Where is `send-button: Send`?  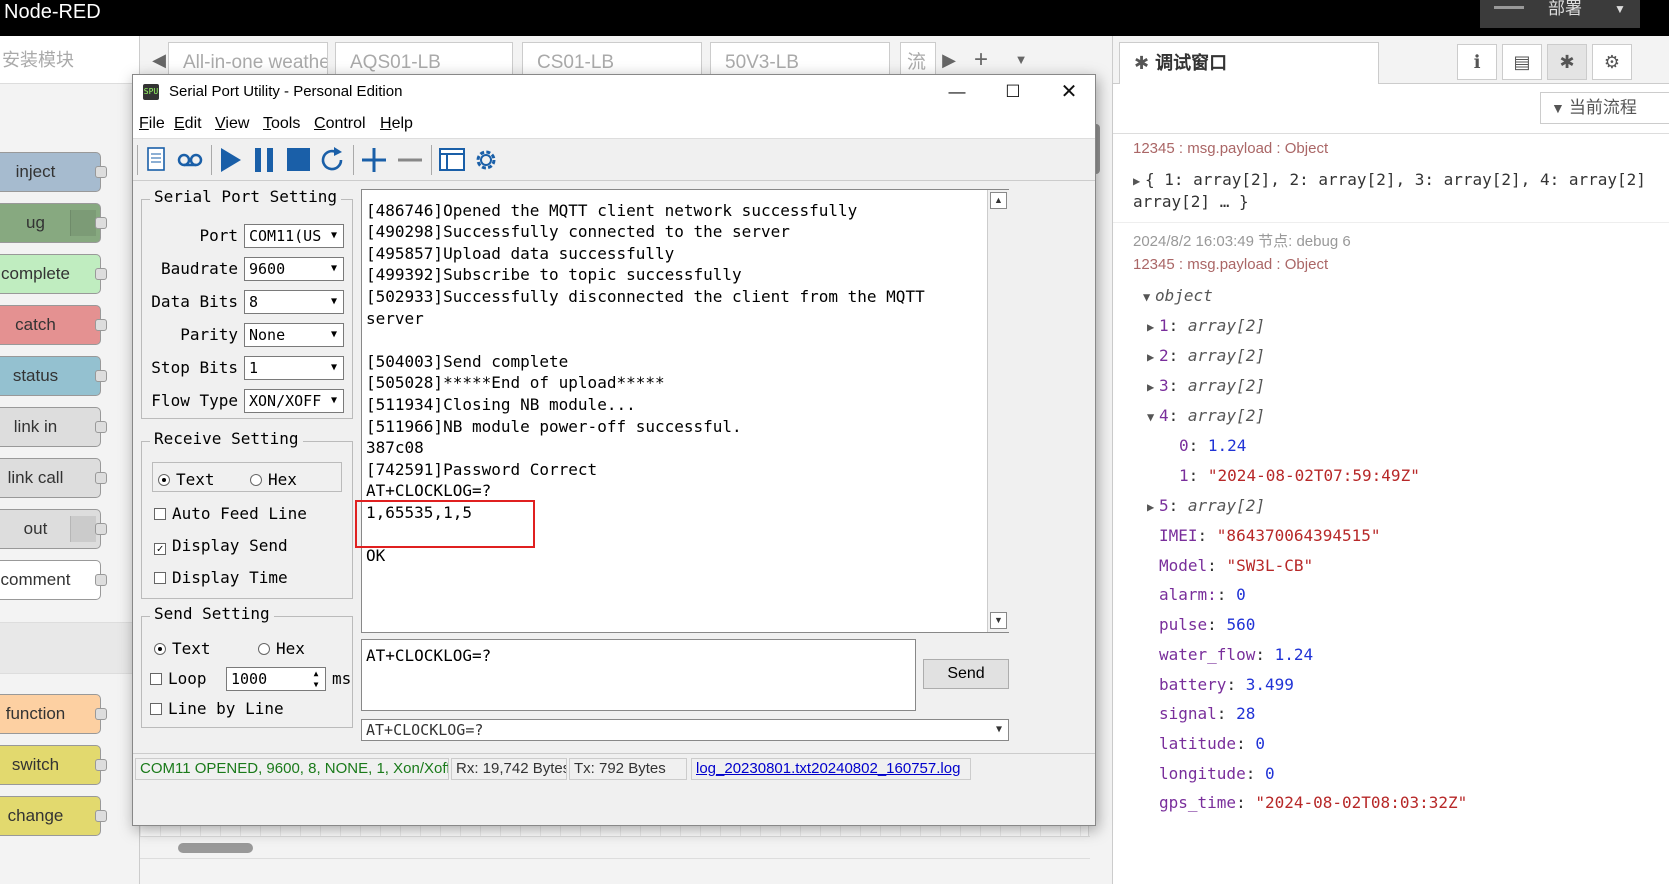
send-button: Send is located at coordinates (966, 674).